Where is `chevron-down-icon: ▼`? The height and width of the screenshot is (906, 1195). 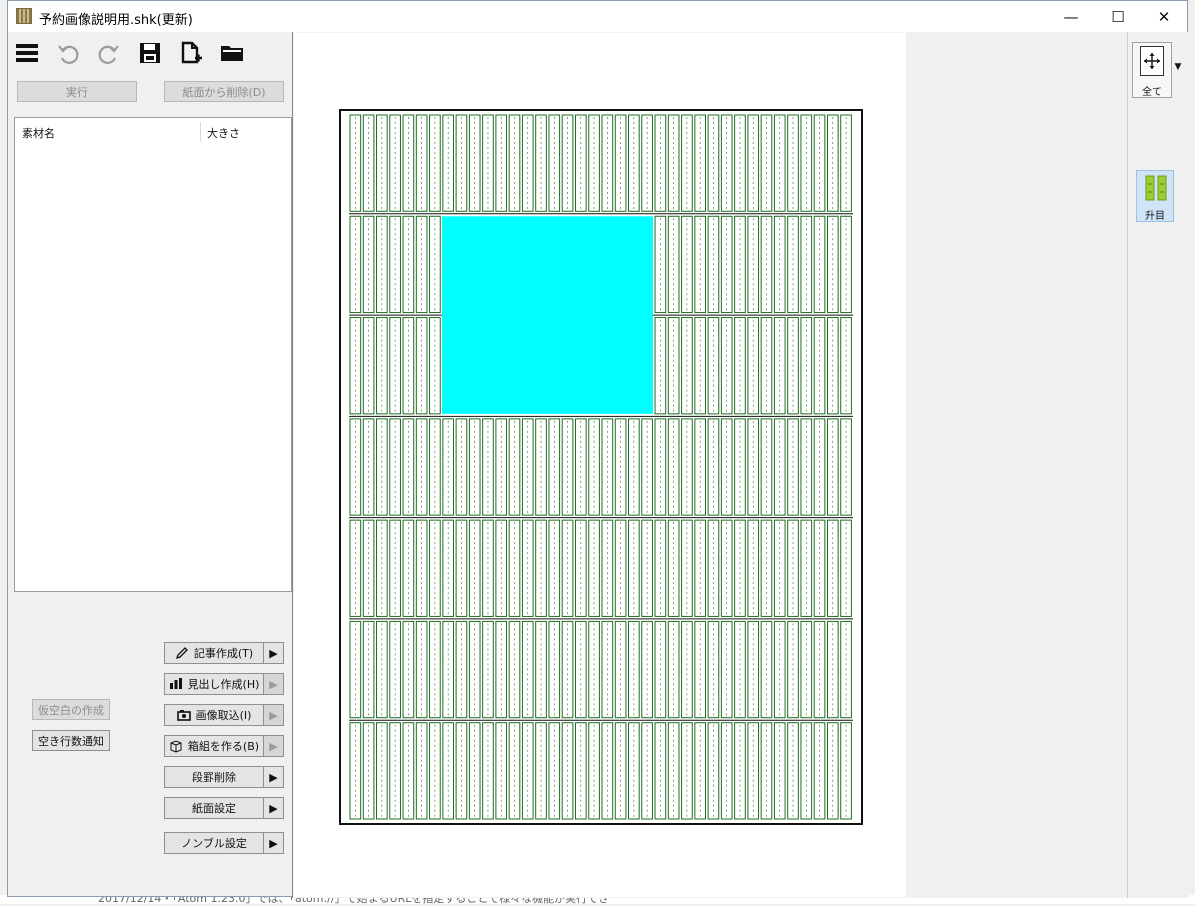 chevron-down-icon: ▼ is located at coordinates (1178, 70).